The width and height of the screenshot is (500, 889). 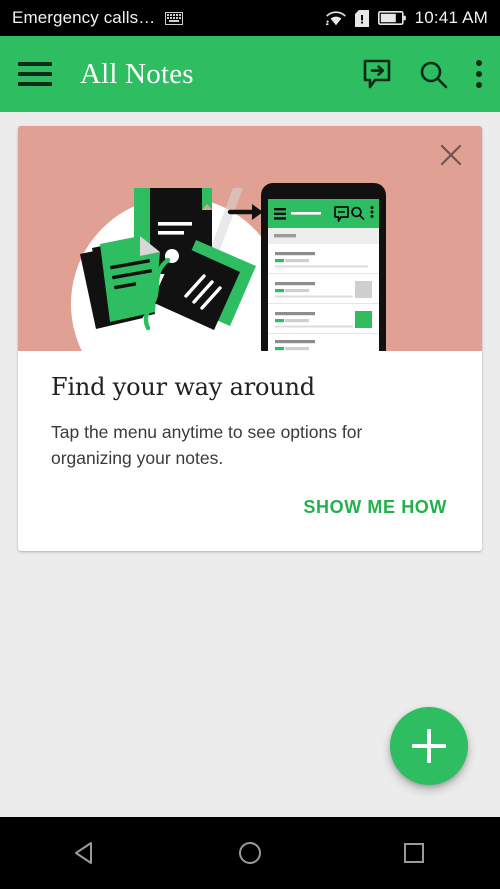 What do you see at coordinates (35, 74) in the screenshot?
I see `hamburger-menu-icon` at bounding box center [35, 74].